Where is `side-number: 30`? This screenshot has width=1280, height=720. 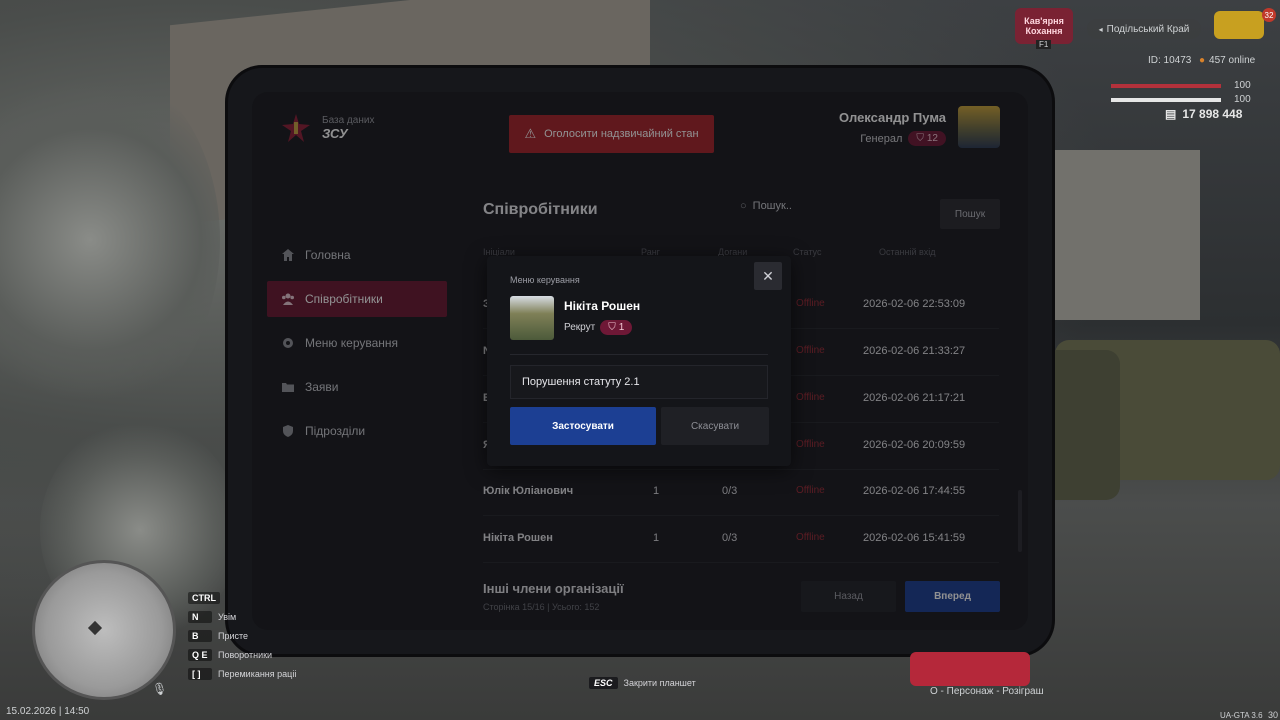
side-number: 30 is located at coordinates (1273, 715).